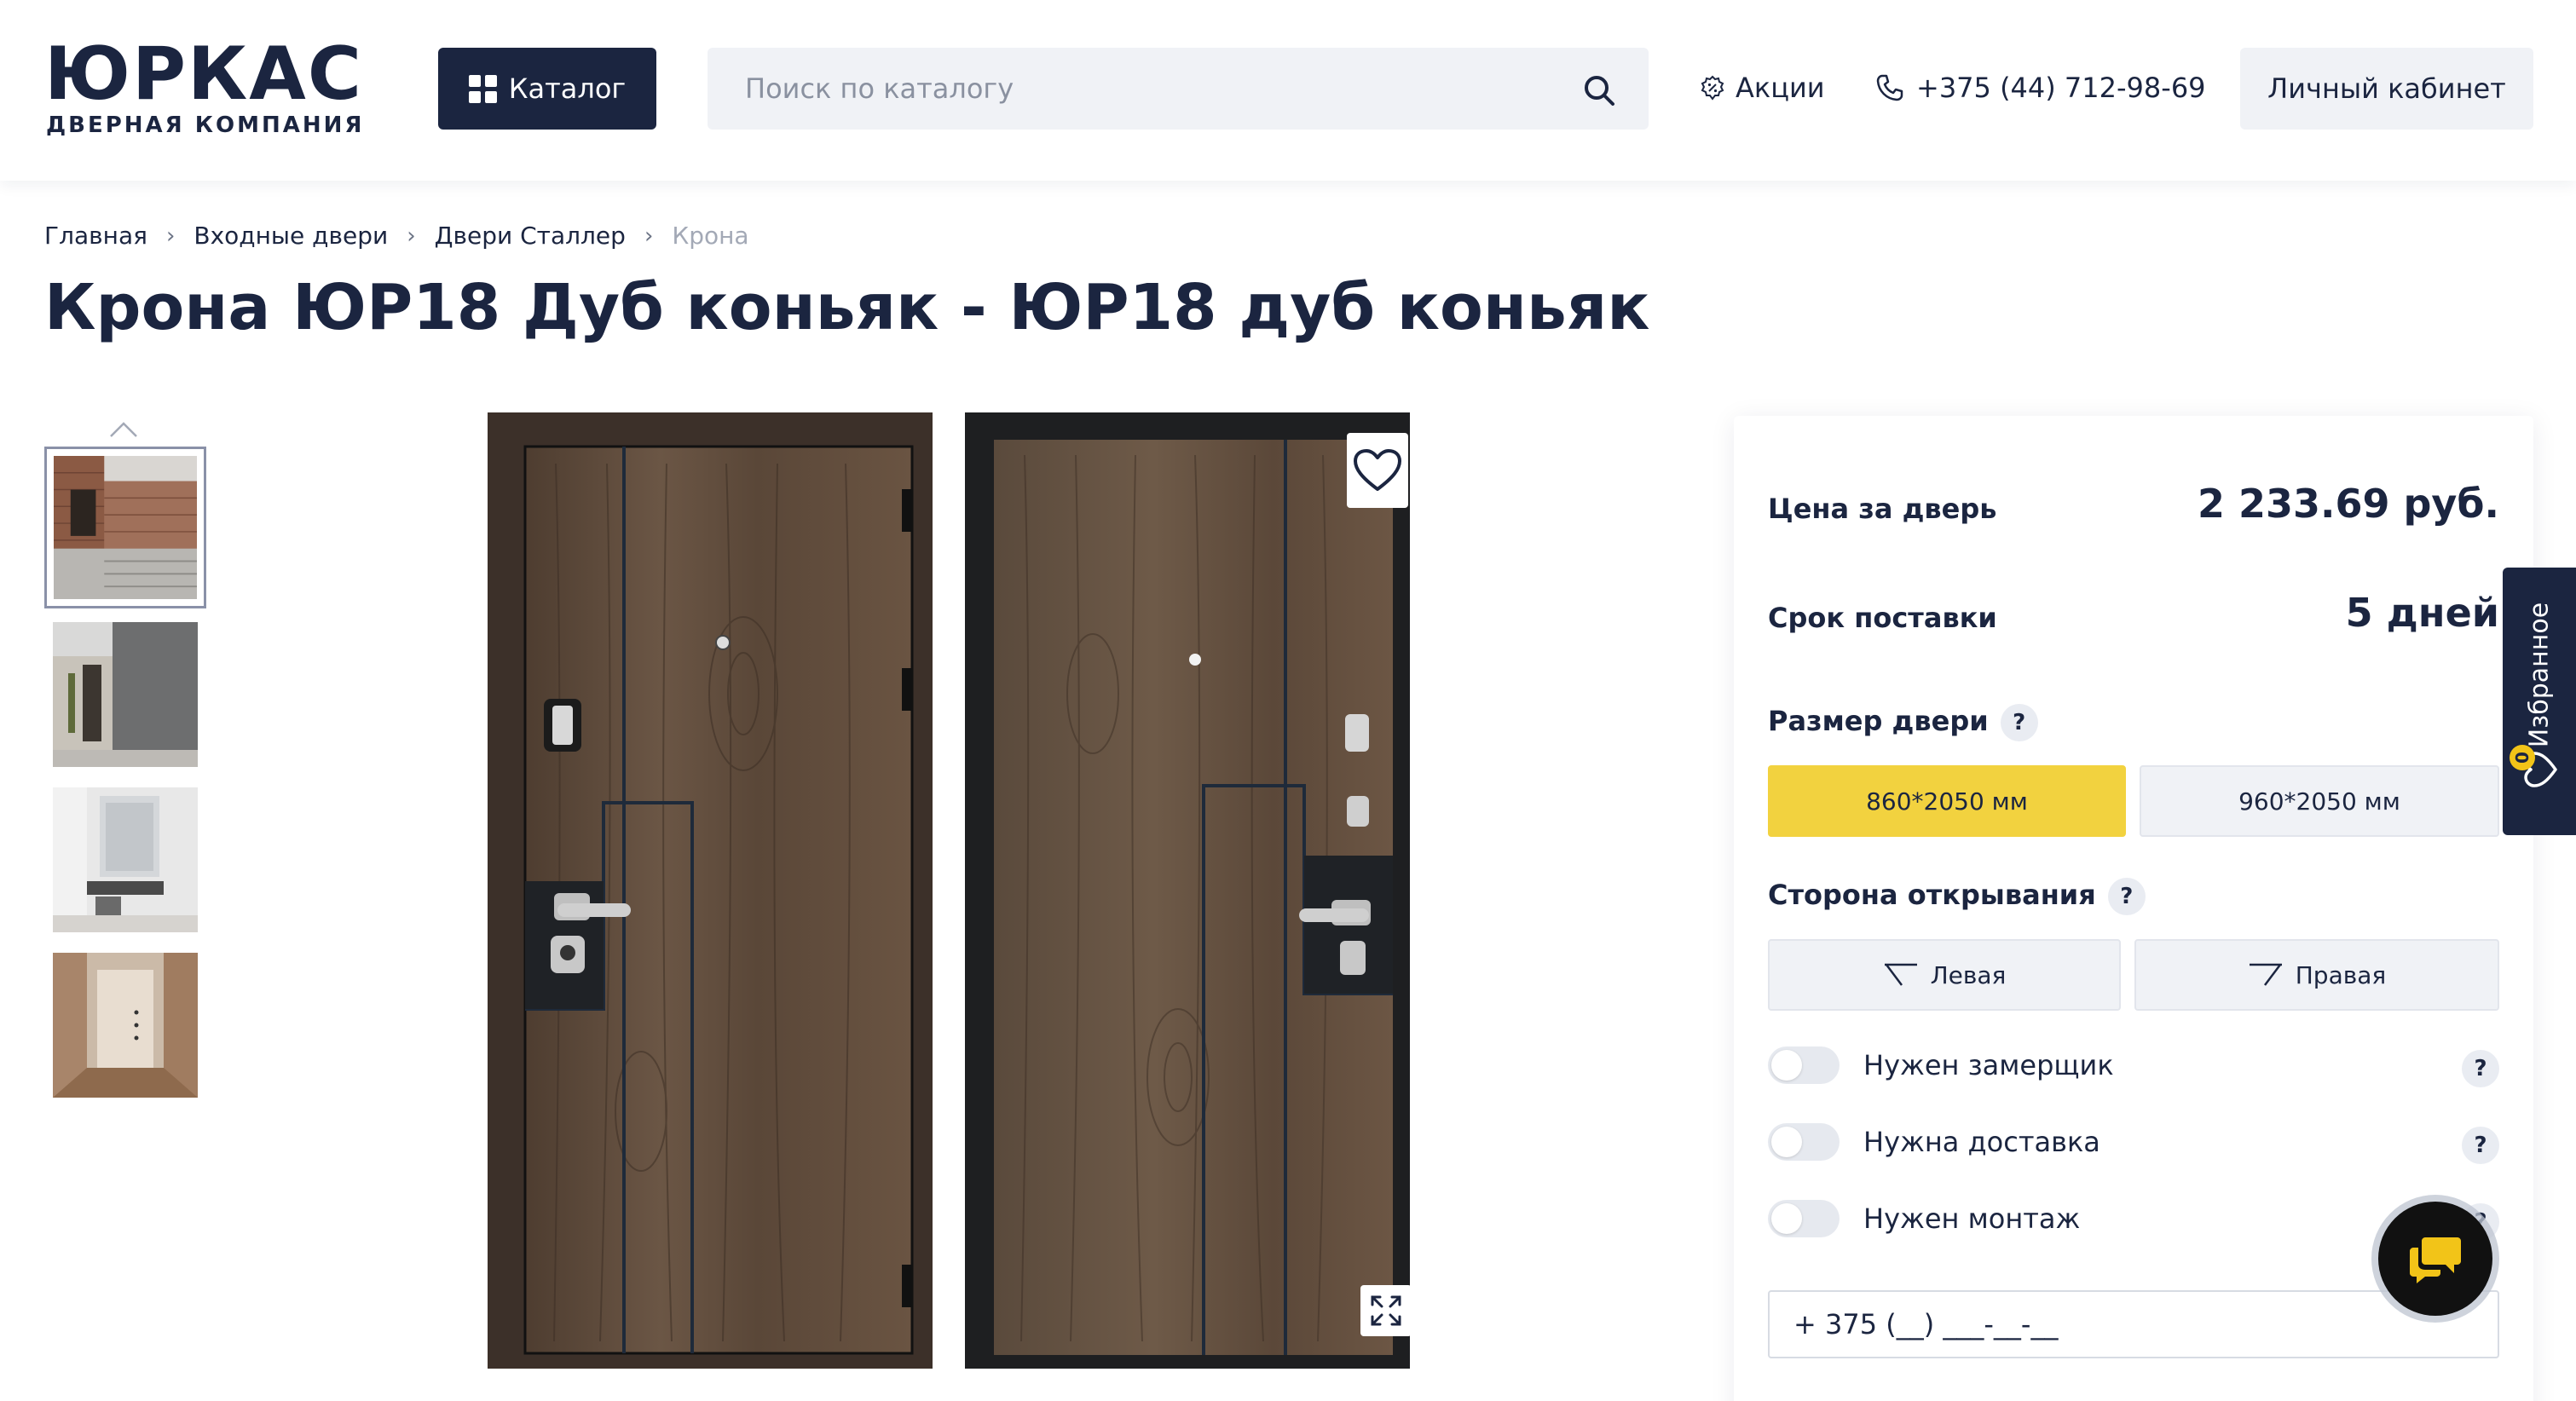 The image size is (2576, 1401). I want to click on beige-corridor-image, so click(125, 1025).